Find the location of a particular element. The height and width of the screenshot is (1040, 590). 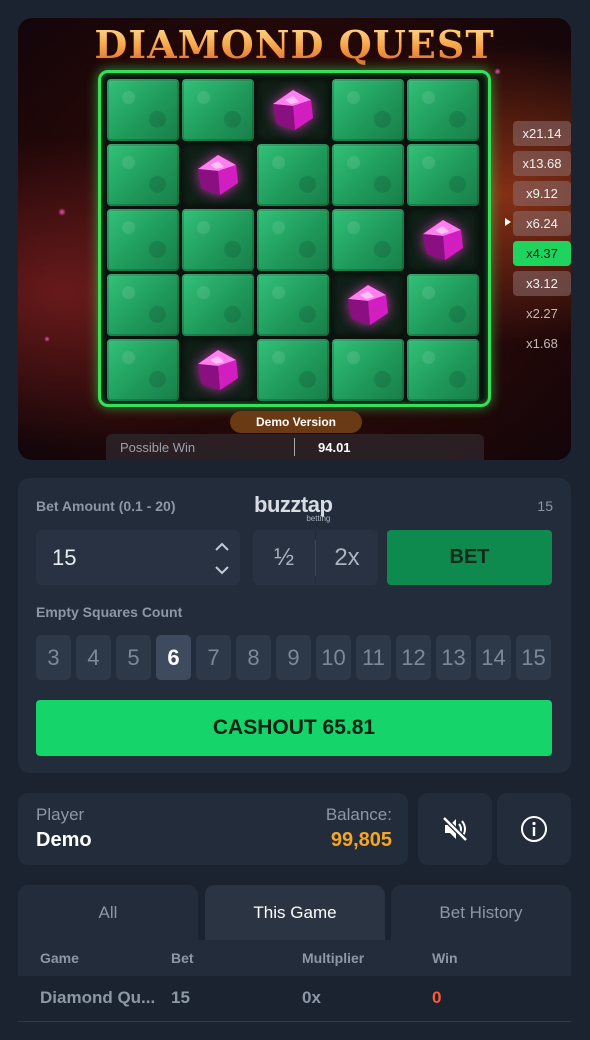

tab-all: All is located at coordinates (108, 912).